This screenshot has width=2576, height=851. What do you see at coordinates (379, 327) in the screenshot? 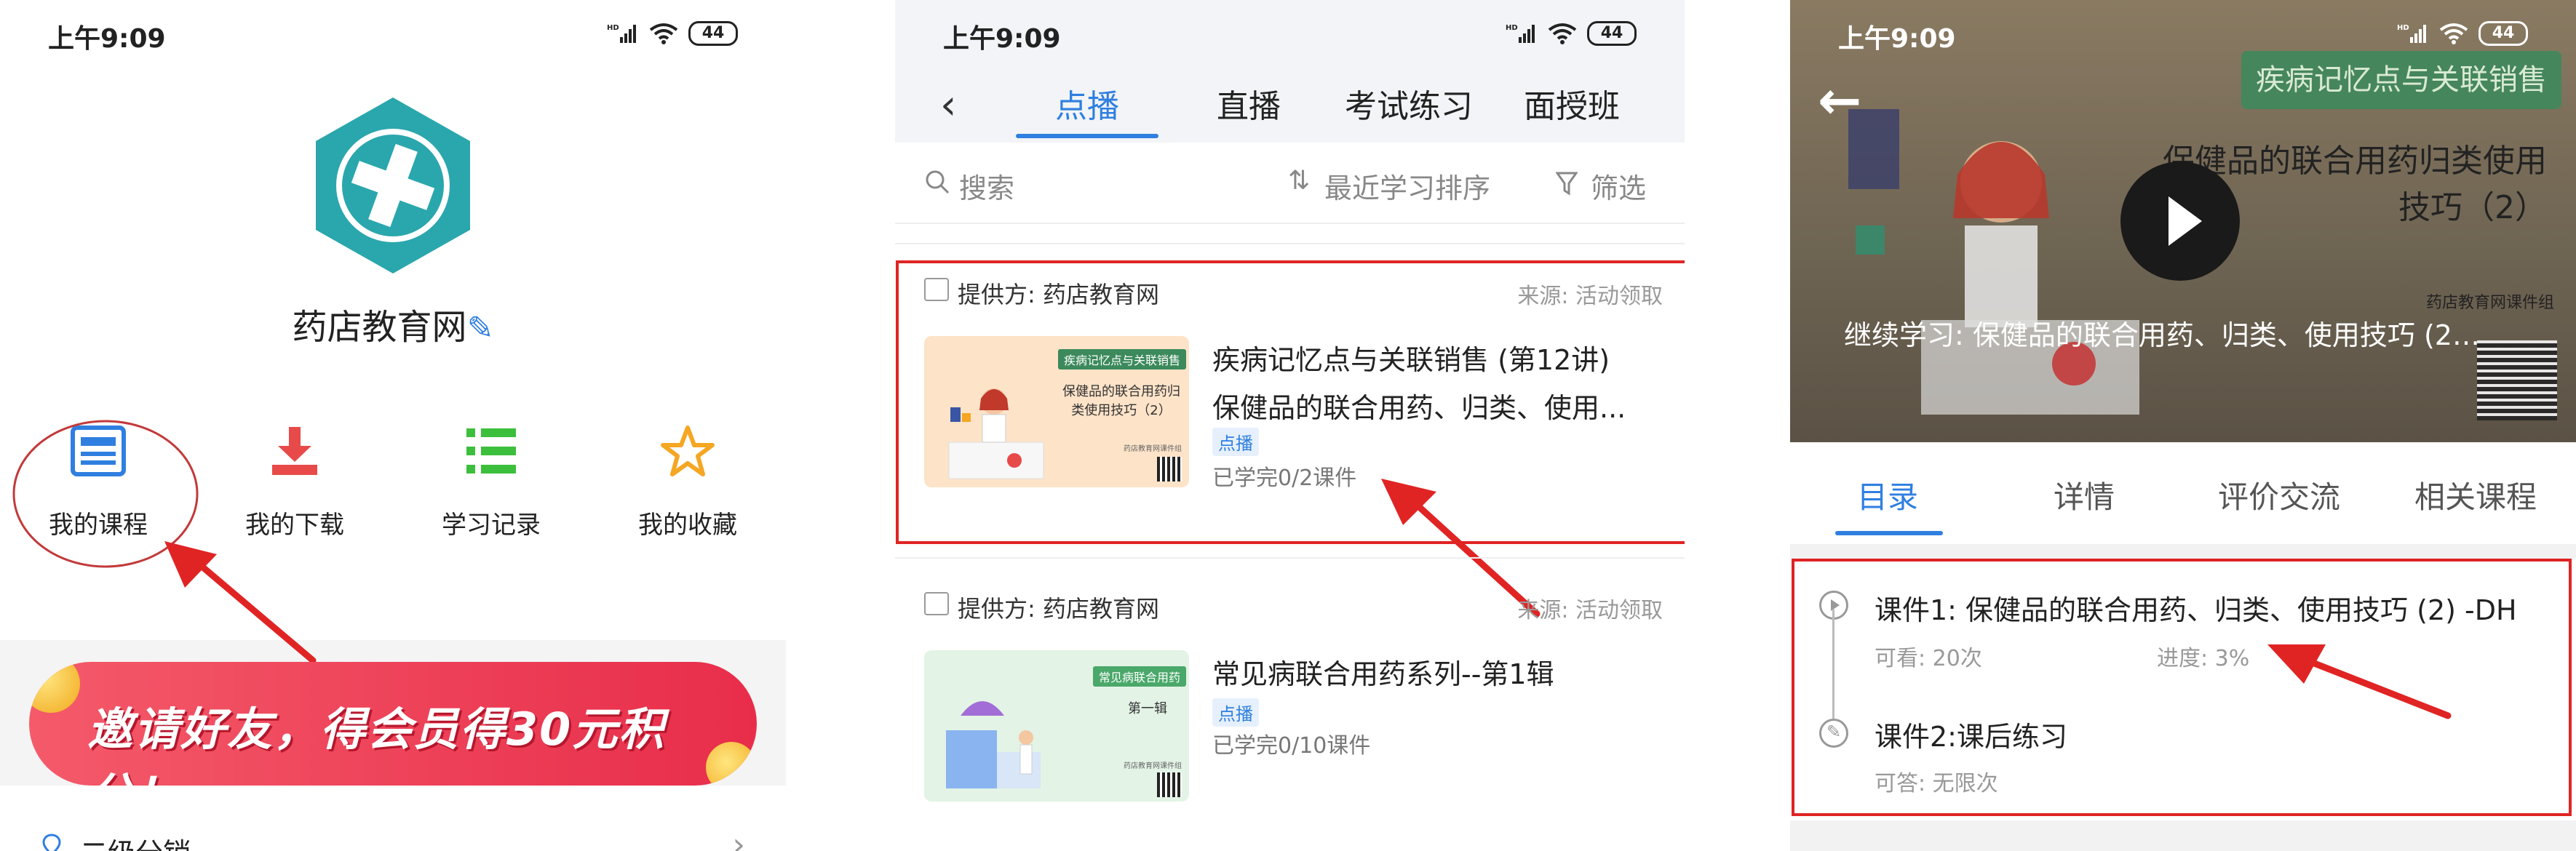
I see `site-name-text: 药店教育网` at bounding box center [379, 327].